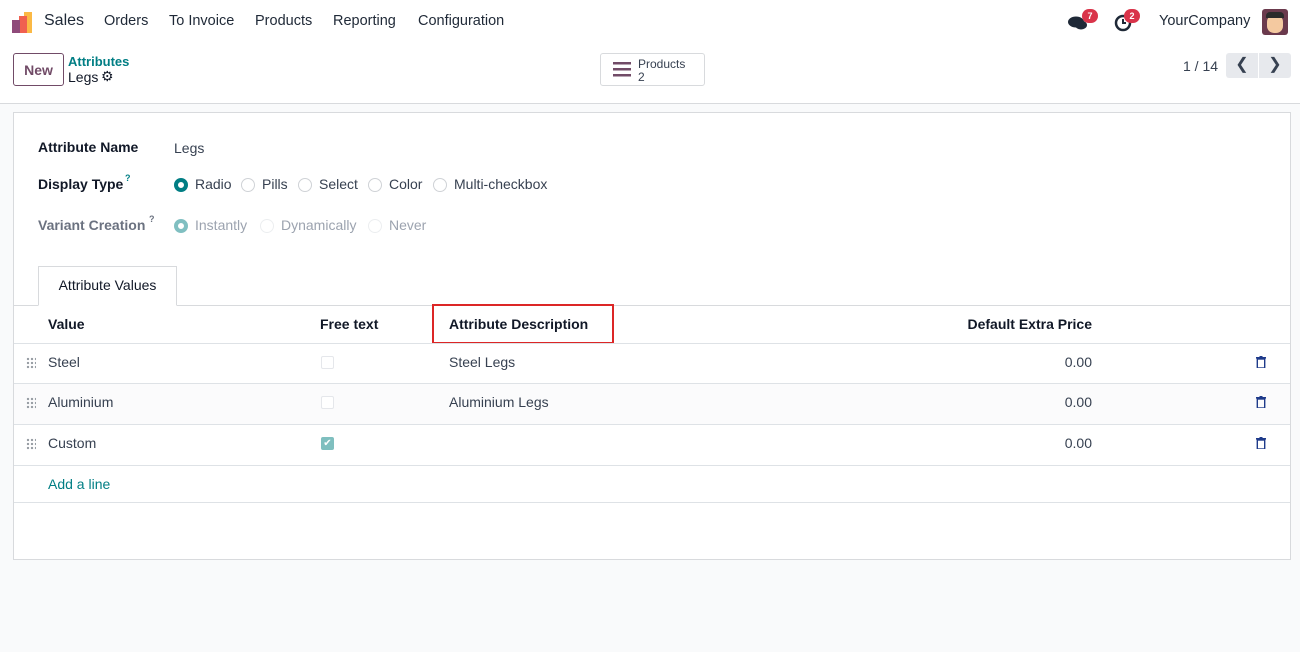 The image size is (1300, 652). Describe the element at coordinates (64, 21) in the screenshot. I see `app-name: Sales` at that location.